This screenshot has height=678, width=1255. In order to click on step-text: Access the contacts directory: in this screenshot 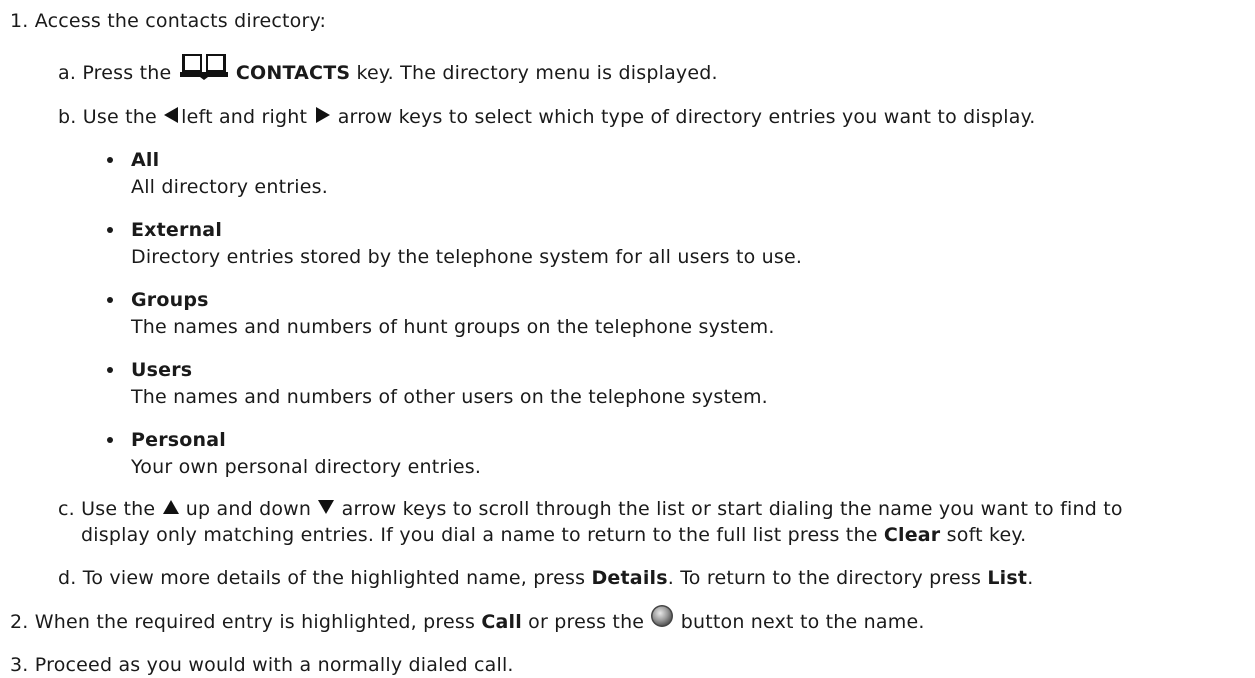, I will do `click(180, 21)`.